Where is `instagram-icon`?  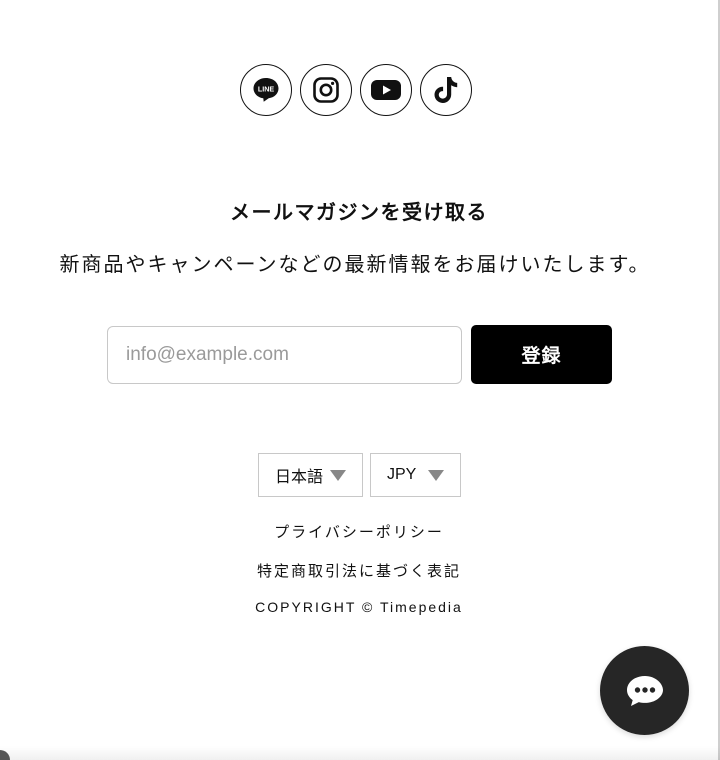 instagram-icon is located at coordinates (326, 90).